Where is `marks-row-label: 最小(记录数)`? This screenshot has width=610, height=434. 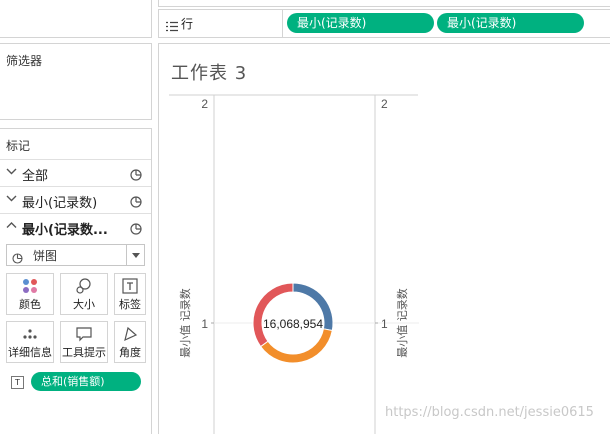 marks-row-label: 最小(记录数) is located at coordinates (60, 203).